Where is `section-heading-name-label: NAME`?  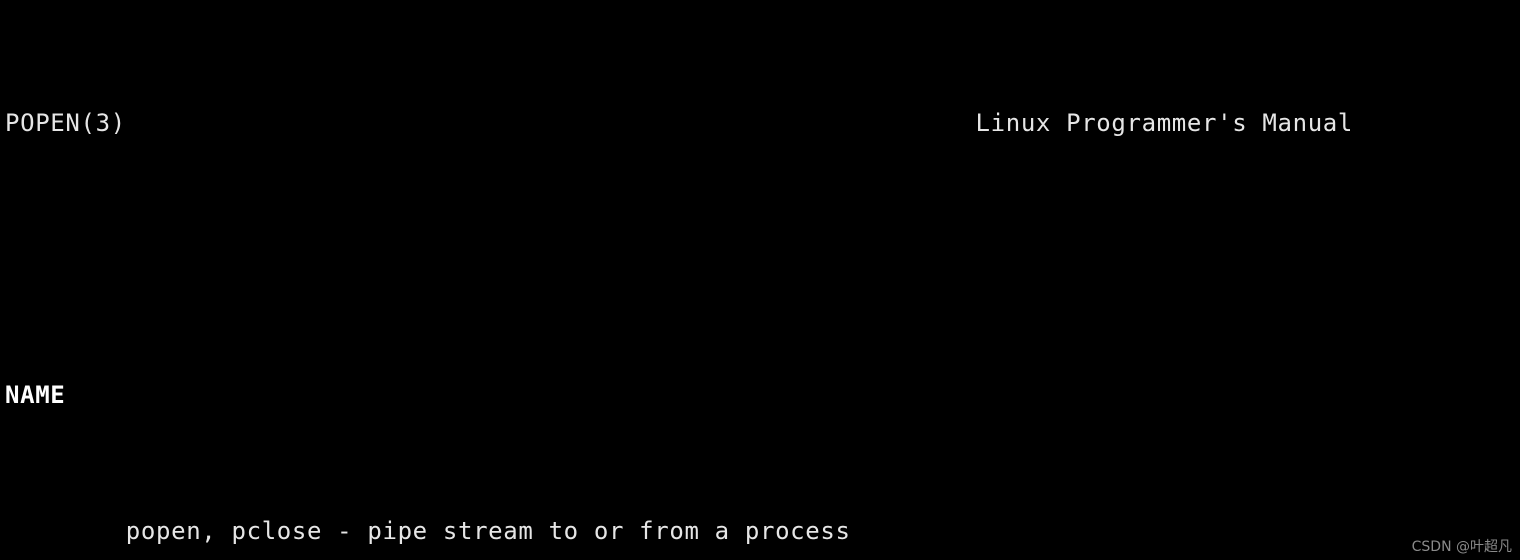
section-heading-name-label: NAME is located at coordinates (35, 395).